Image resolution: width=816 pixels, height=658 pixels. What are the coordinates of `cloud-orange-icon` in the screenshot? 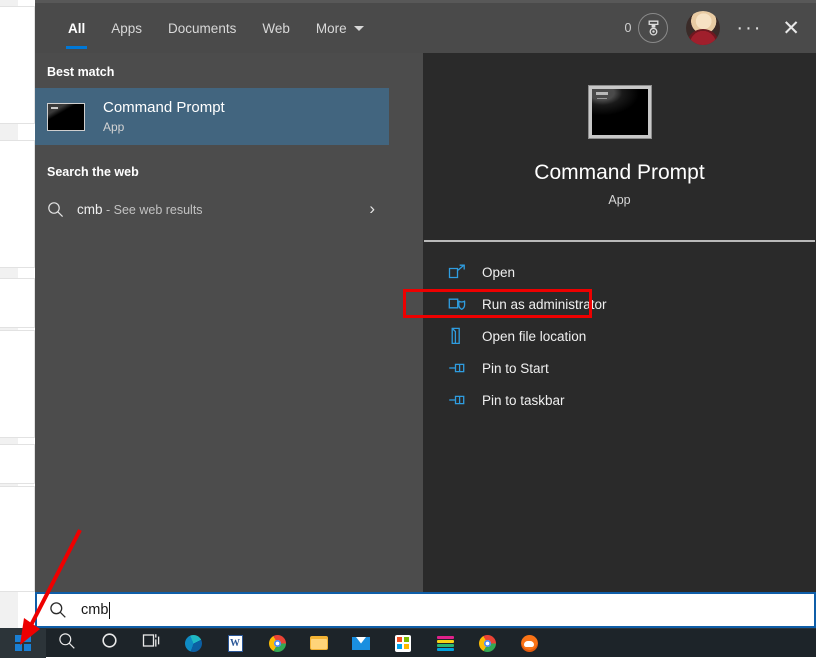 It's located at (529, 643).